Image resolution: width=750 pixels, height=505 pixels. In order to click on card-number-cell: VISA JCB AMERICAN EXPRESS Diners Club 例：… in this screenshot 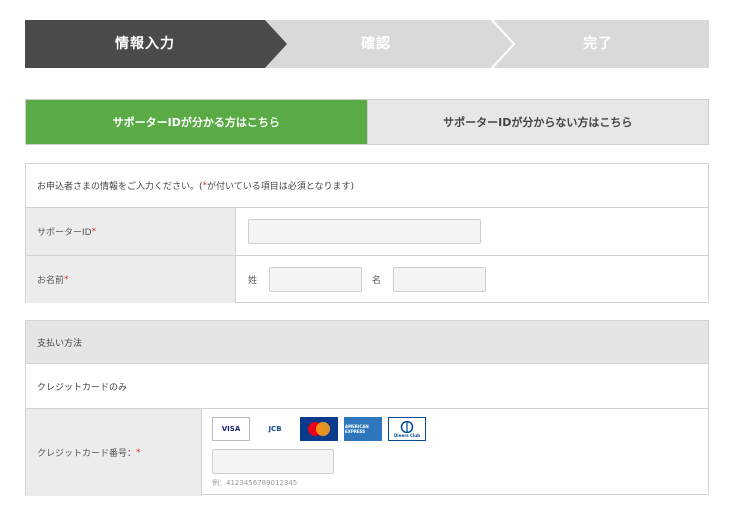, I will do `click(455, 452)`.